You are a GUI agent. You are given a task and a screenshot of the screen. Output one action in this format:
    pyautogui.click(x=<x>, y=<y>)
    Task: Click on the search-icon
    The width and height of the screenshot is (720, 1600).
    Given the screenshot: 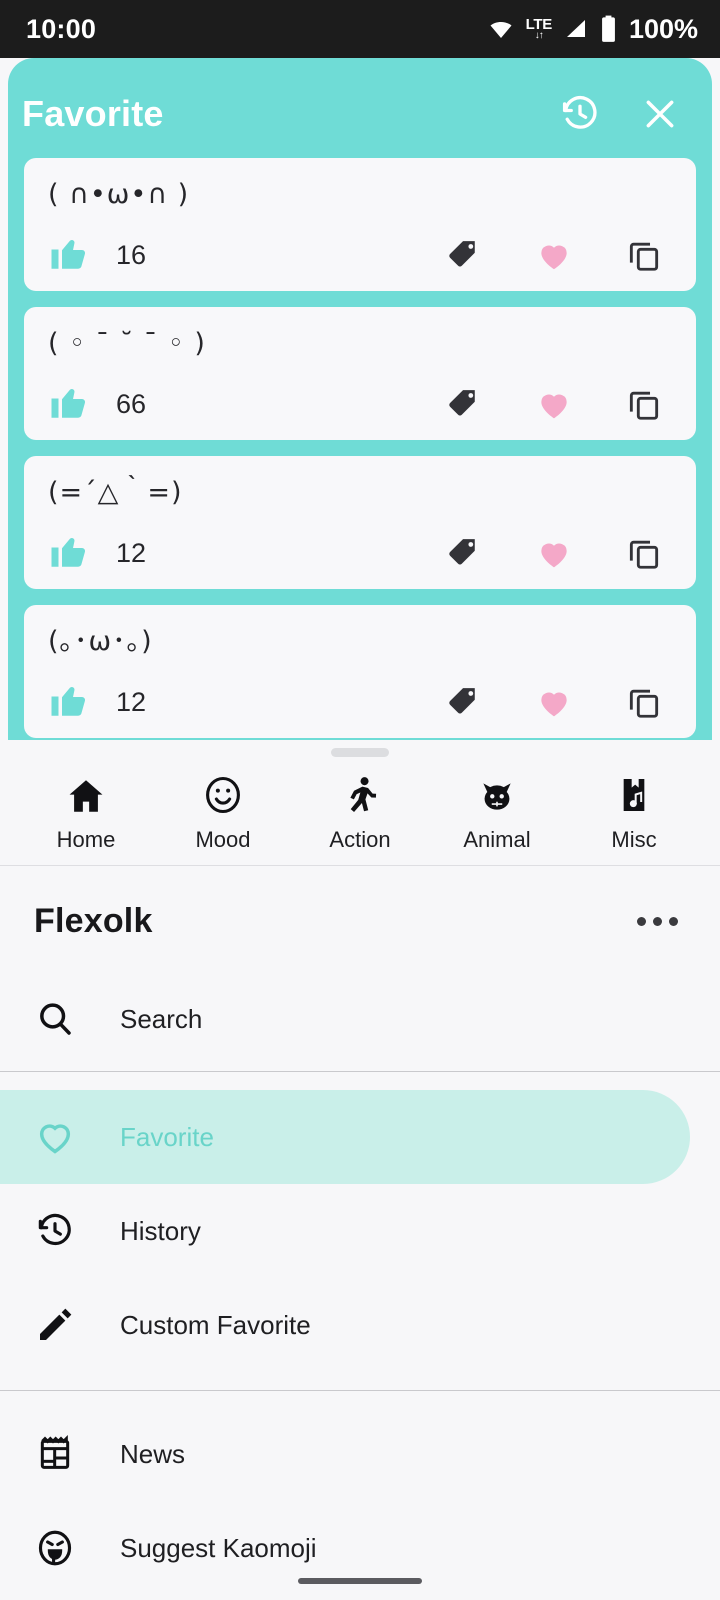 What is the action you would take?
    pyautogui.click(x=55, y=1019)
    